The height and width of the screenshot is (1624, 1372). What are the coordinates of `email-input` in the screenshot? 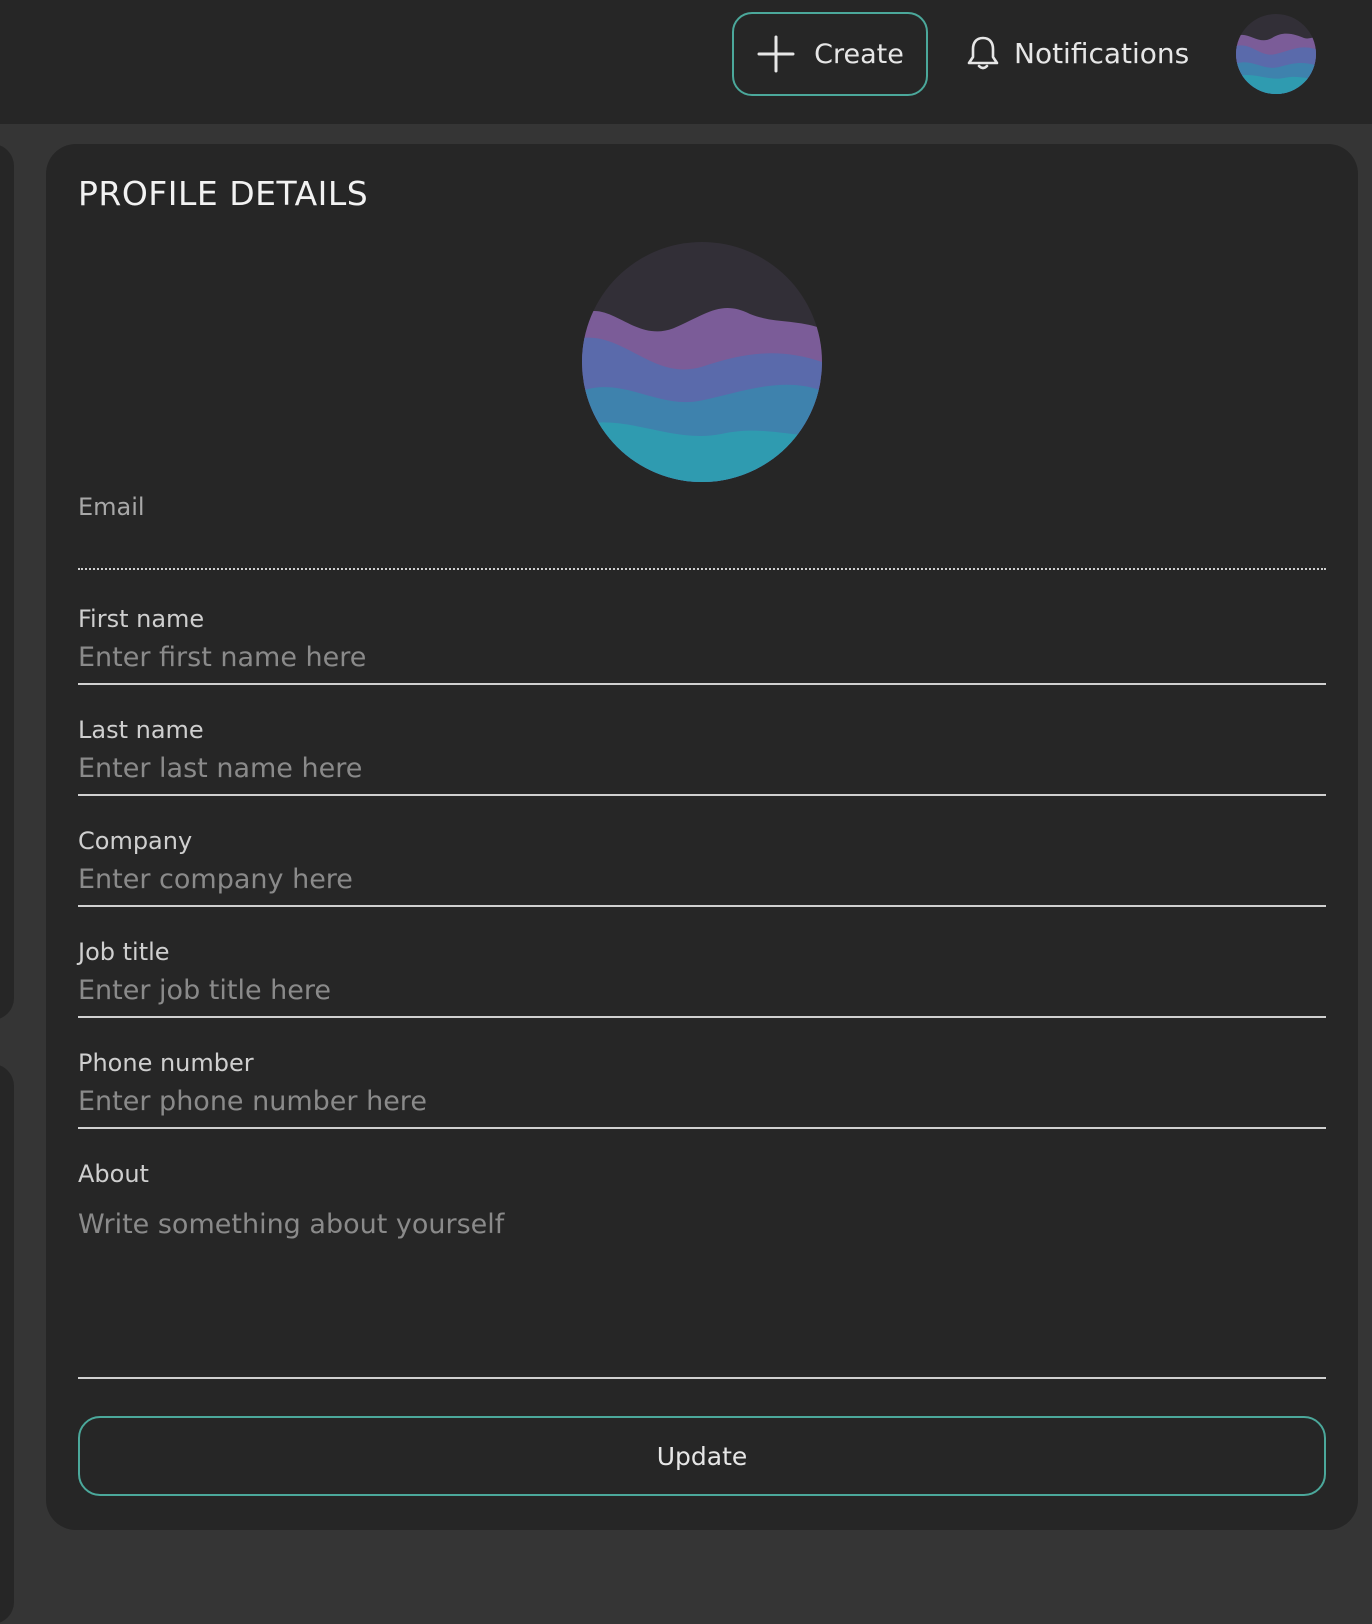 It's located at (702, 548).